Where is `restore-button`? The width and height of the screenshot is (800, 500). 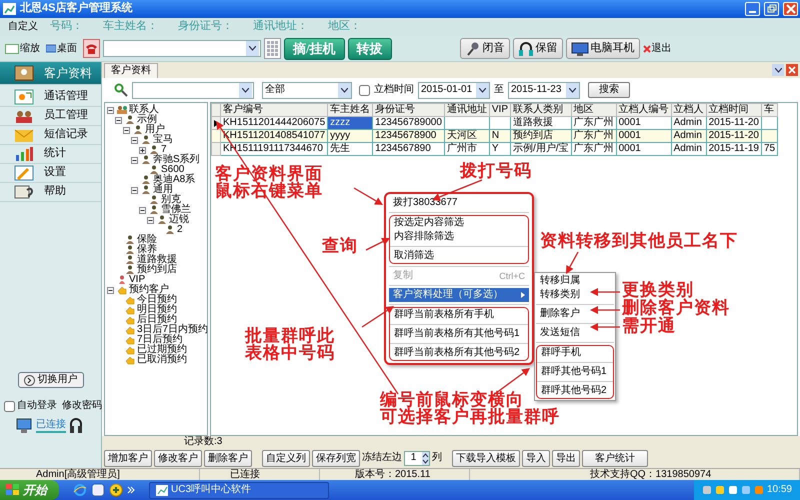
restore-button is located at coordinates (771, 9).